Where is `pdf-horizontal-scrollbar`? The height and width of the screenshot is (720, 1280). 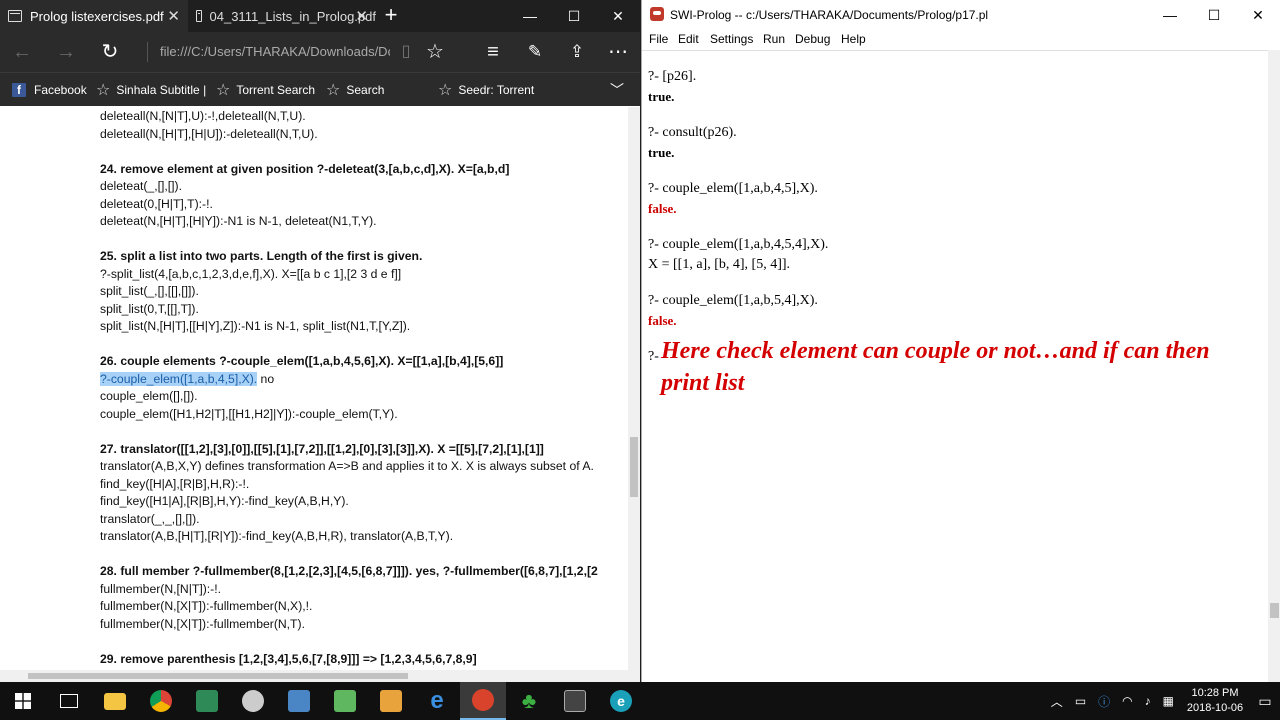
pdf-horizontal-scrollbar is located at coordinates (320, 676).